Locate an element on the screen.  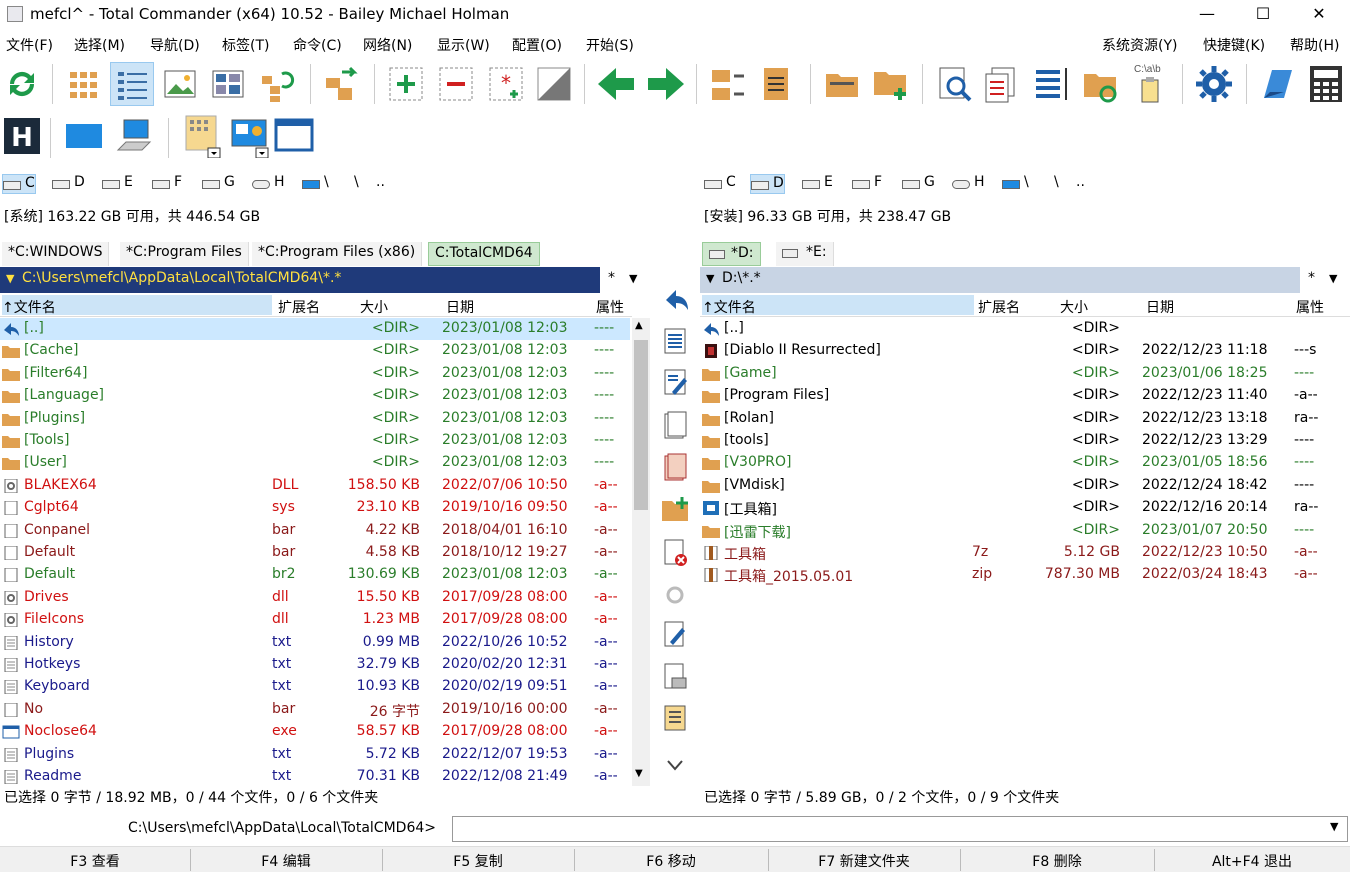
f8-delete-button: F8 删除 is located at coordinates (1057, 861).